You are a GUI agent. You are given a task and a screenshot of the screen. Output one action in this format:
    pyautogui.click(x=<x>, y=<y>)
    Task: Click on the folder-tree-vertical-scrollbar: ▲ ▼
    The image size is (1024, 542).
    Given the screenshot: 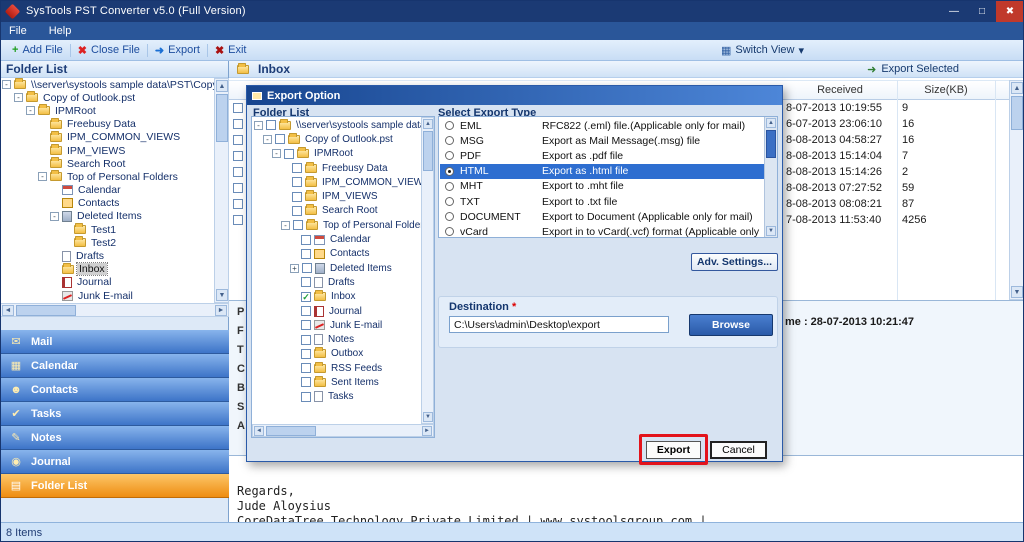 What is the action you would take?
    pyautogui.click(x=221, y=190)
    